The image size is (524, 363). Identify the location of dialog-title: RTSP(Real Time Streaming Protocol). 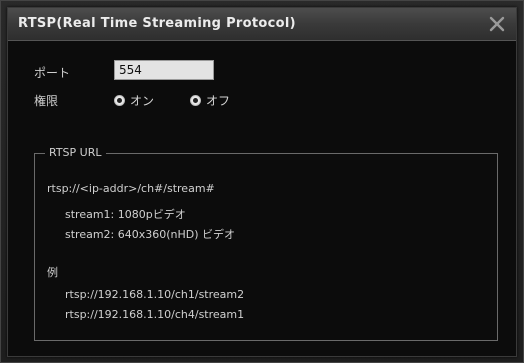
(157, 23).